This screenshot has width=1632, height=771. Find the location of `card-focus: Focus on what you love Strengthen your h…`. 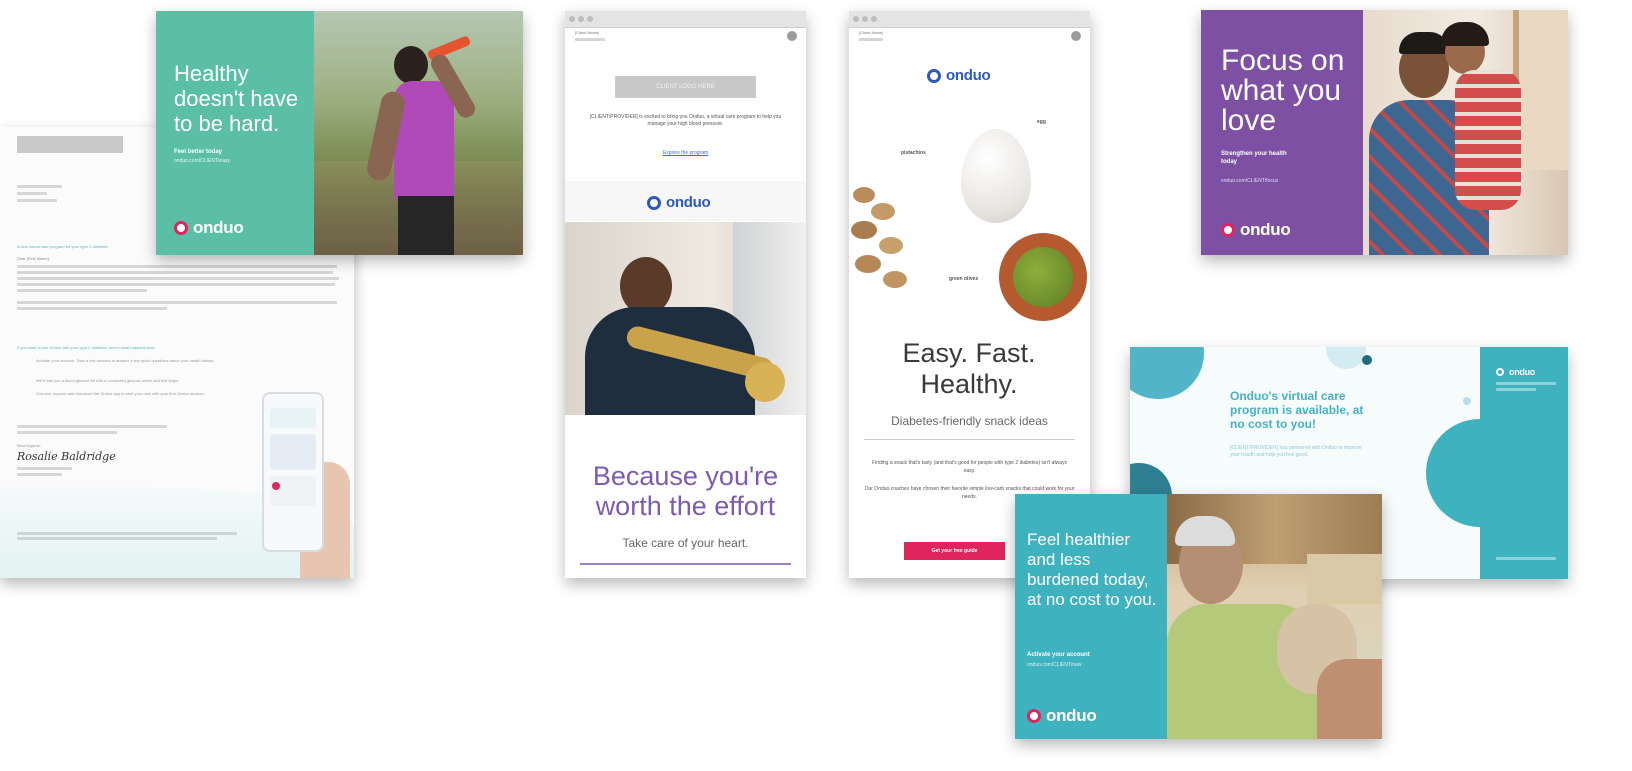

card-focus: Focus on what you love Strengthen your h… is located at coordinates (1384, 132).